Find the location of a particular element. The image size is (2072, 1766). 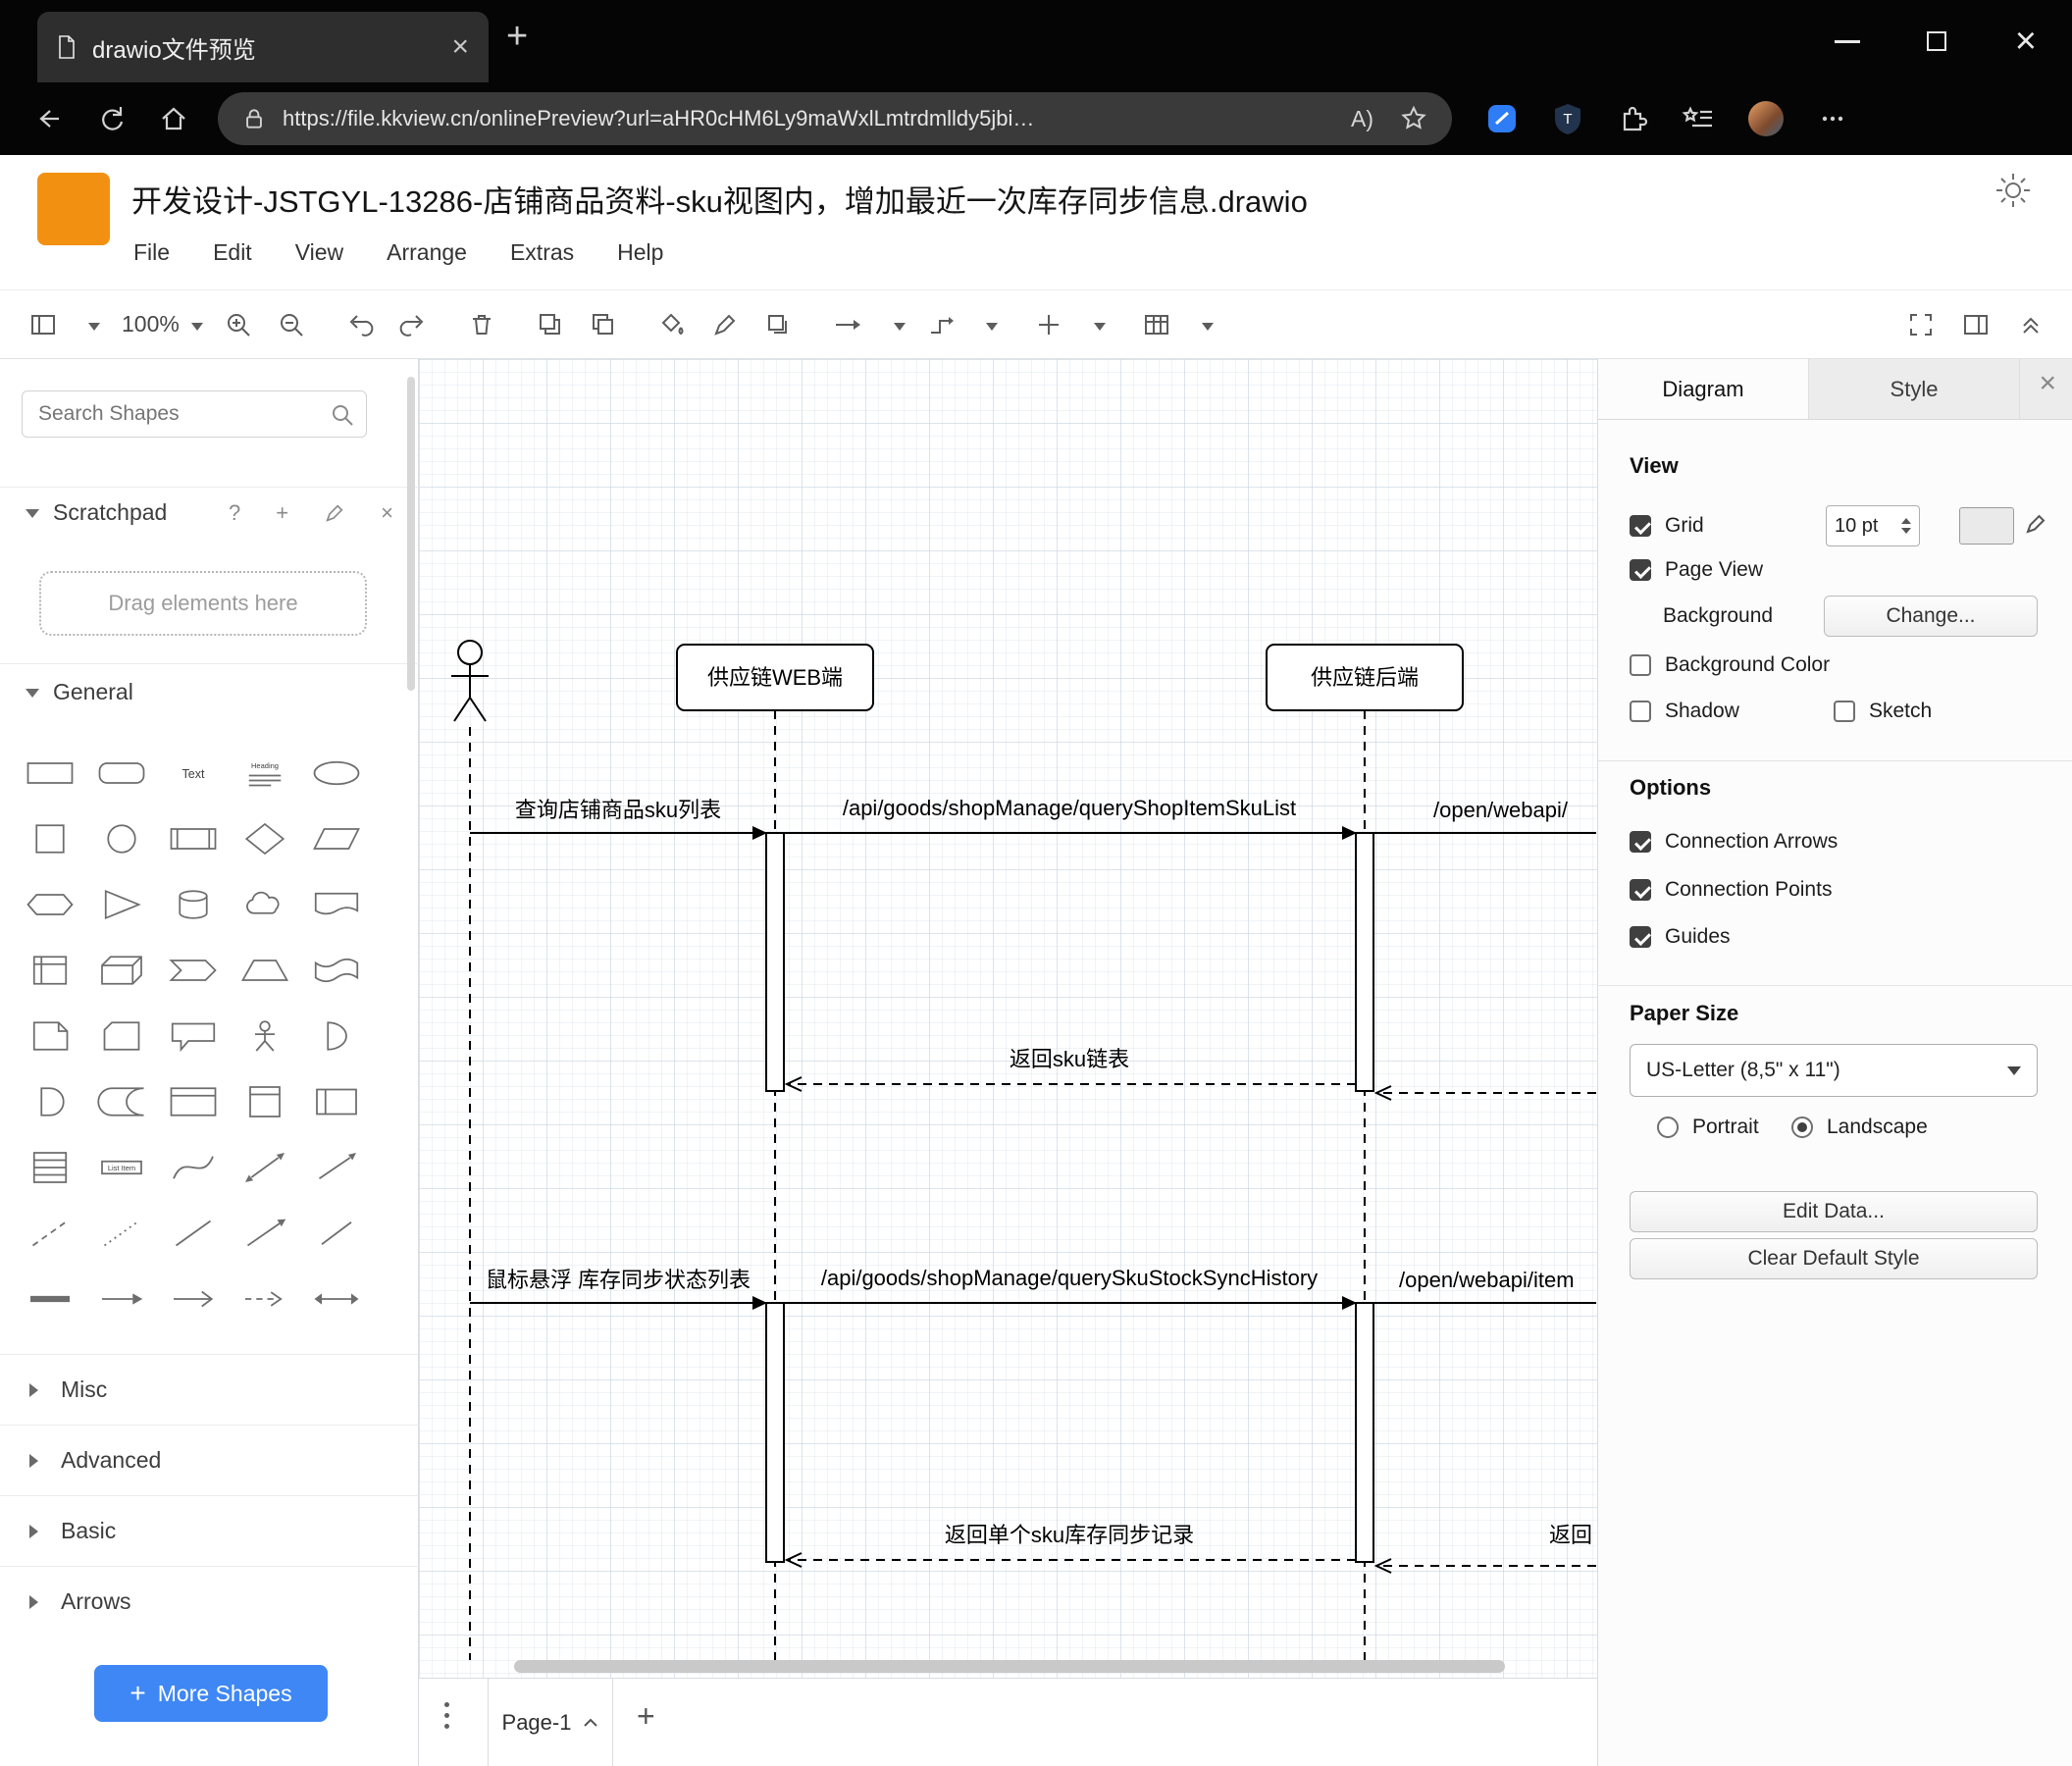

theme-toggle-icon is located at coordinates (2013, 191).